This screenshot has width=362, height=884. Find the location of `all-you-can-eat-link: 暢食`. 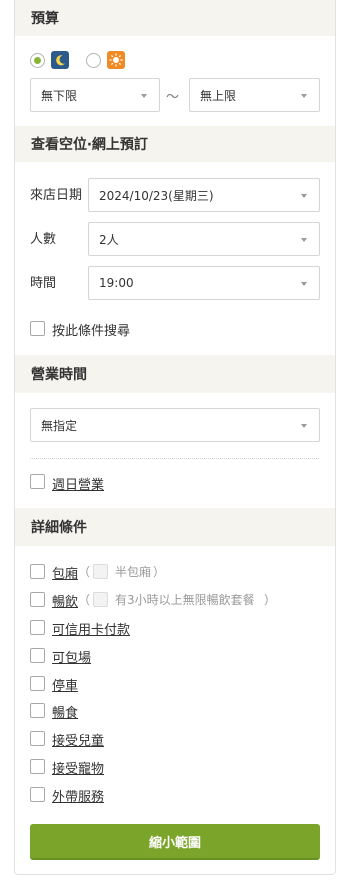

all-you-can-eat-link: 暢食 is located at coordinates (65, 711).